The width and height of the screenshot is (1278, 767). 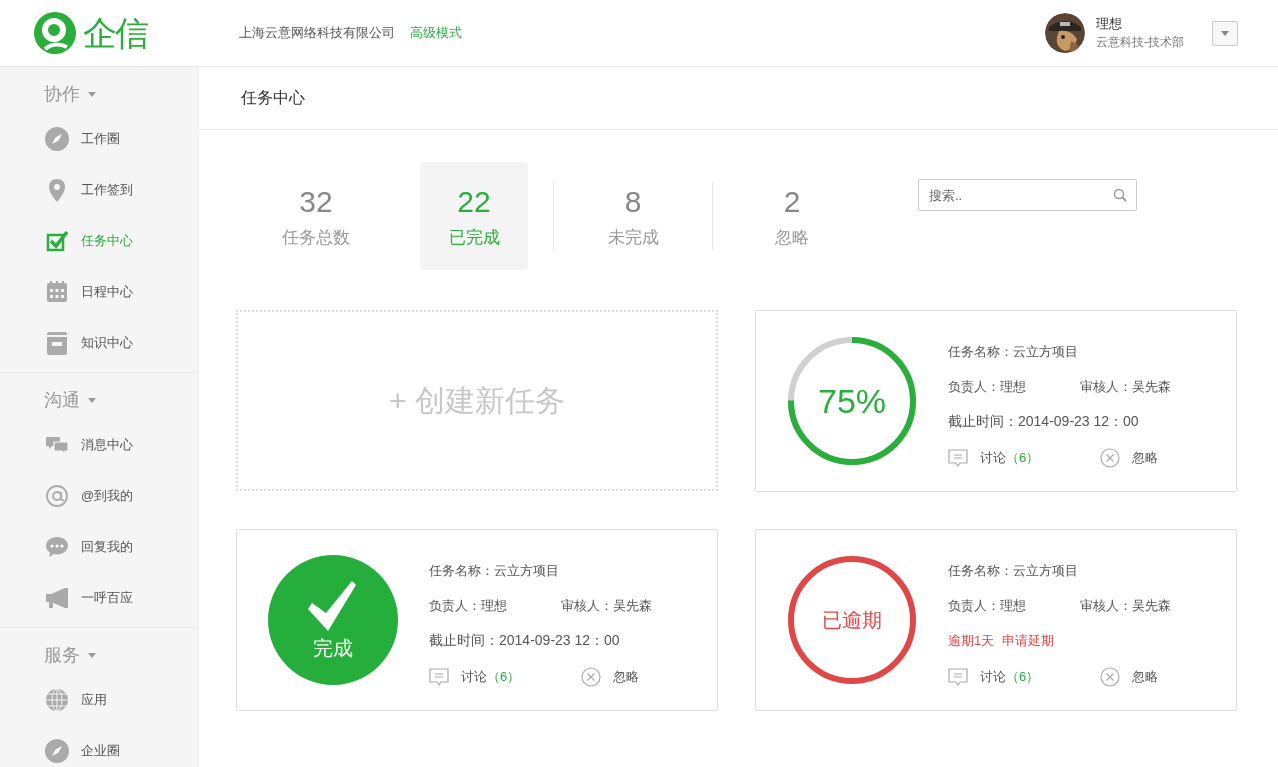 I want to click on page-title: 任务中心, so click(x=273, y=98).